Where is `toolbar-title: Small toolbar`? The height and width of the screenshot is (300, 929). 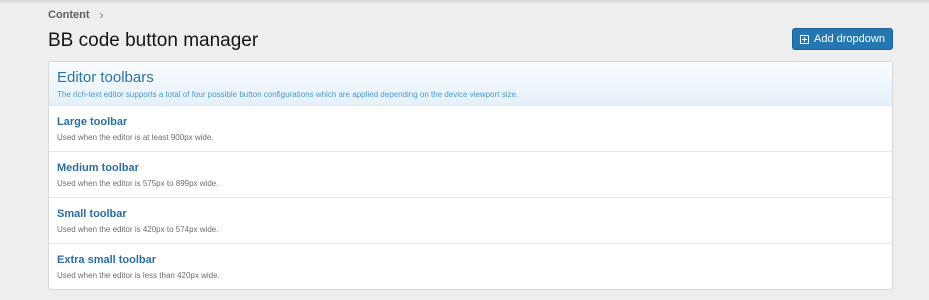
toolbar-title: Small toolbar is located at coordinates (470, 214).